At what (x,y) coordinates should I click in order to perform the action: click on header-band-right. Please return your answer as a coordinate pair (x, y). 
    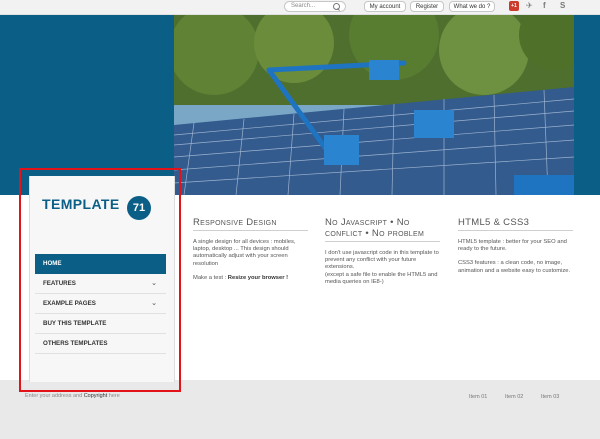
    Looking at the image, I should click on (587, 105).